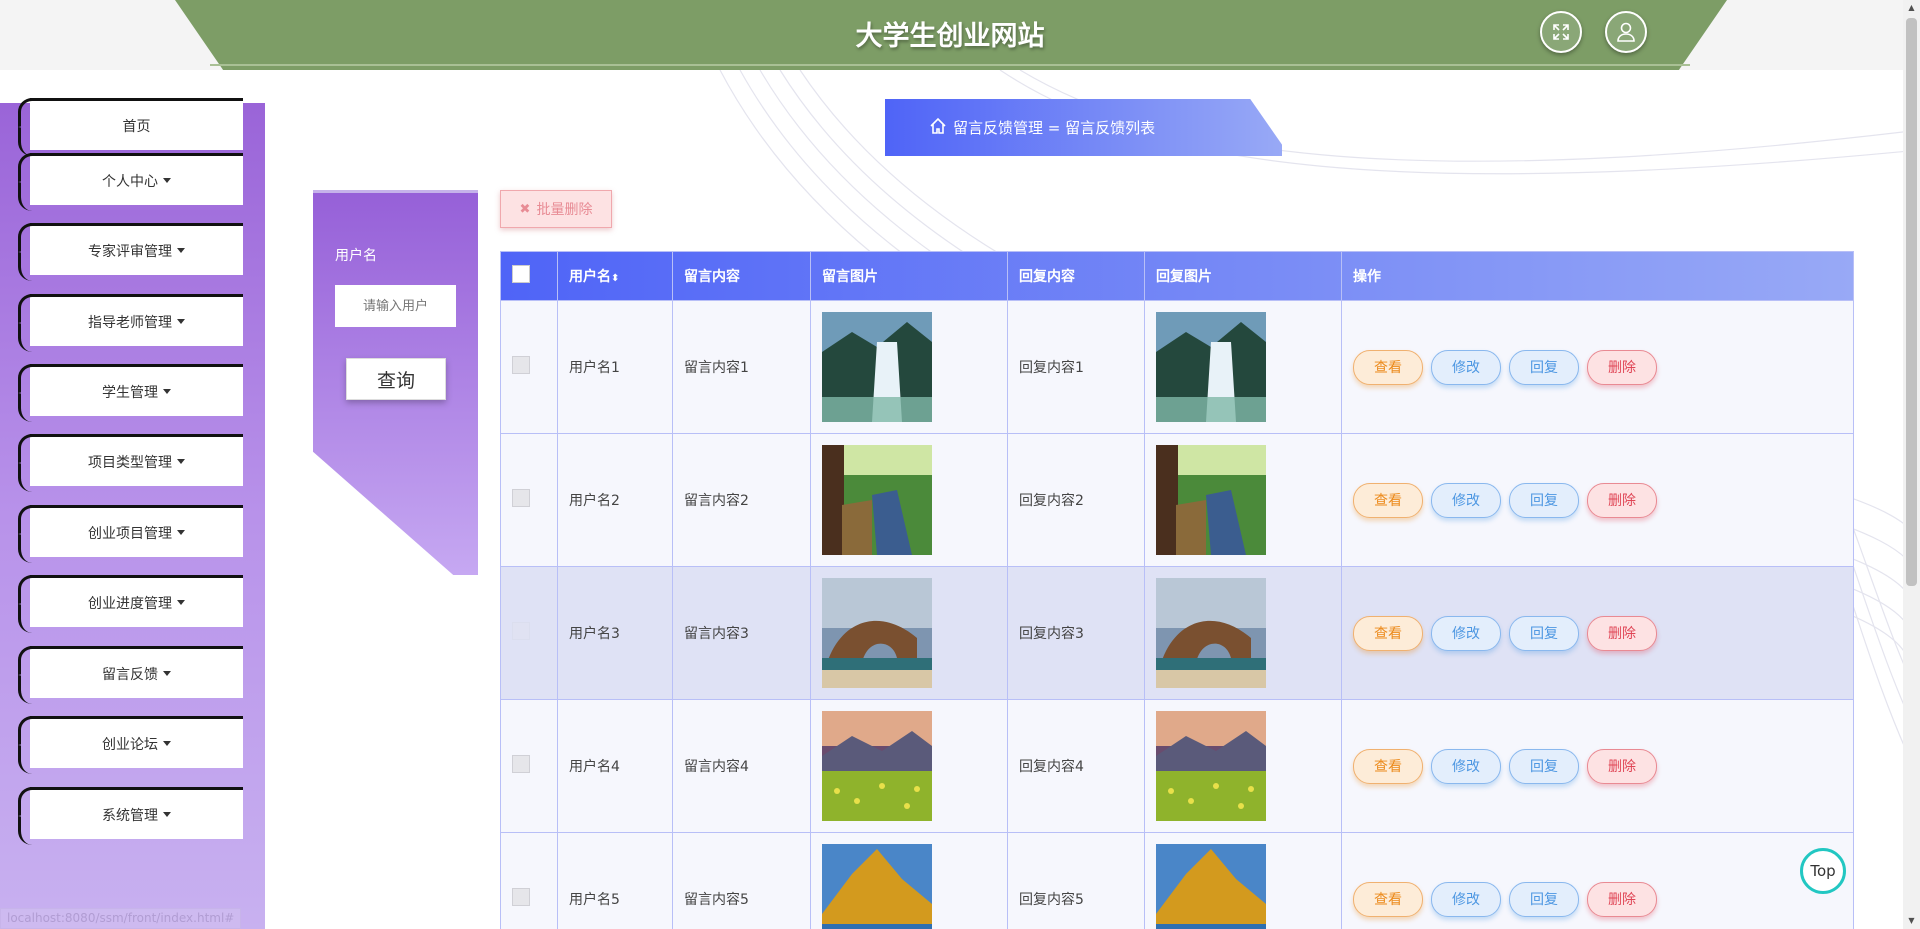  I want to click on sidebar-item-label: 创业论坛, so click(130, 744).